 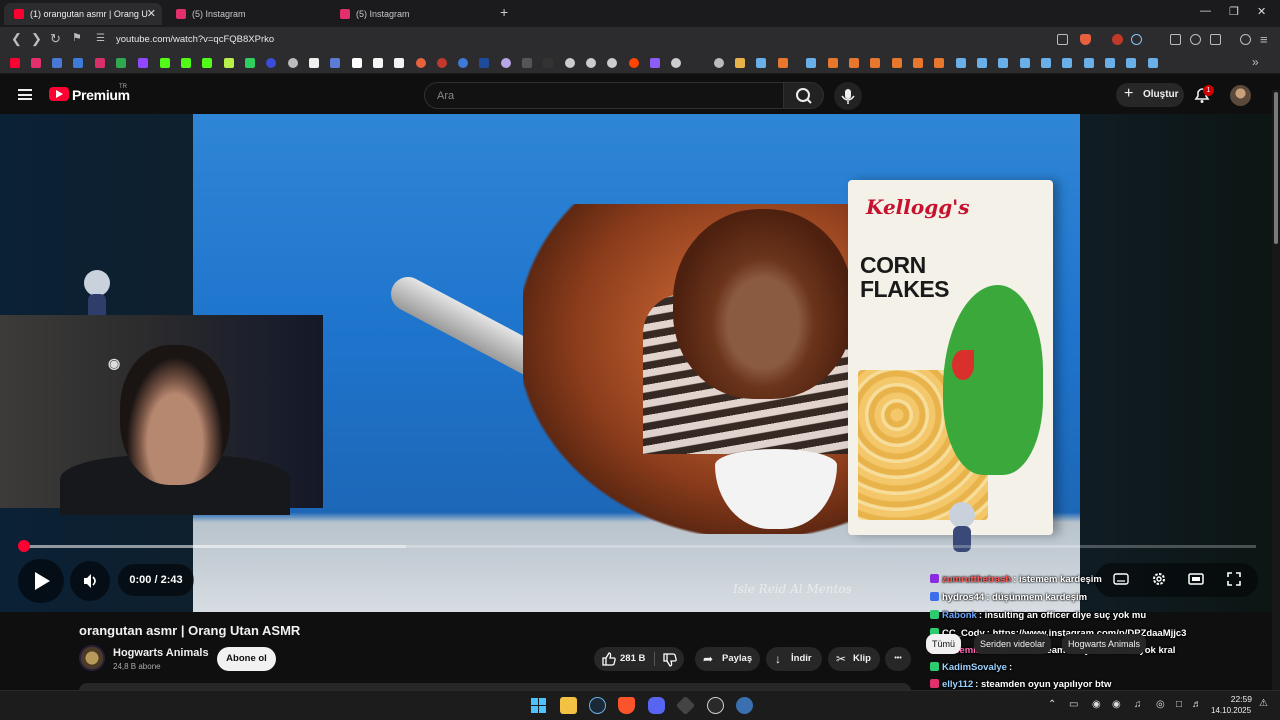 What do you see at coordinates (143, 63) in the screenshot?
I see `bookmark-twitch-icon` at bounding box center [143, 63].